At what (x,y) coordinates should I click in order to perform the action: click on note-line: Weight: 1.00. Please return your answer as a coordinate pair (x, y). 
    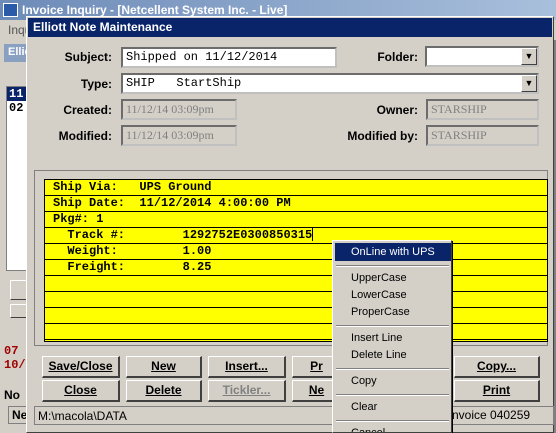
    Looking at the image, I should click on (296, 252).